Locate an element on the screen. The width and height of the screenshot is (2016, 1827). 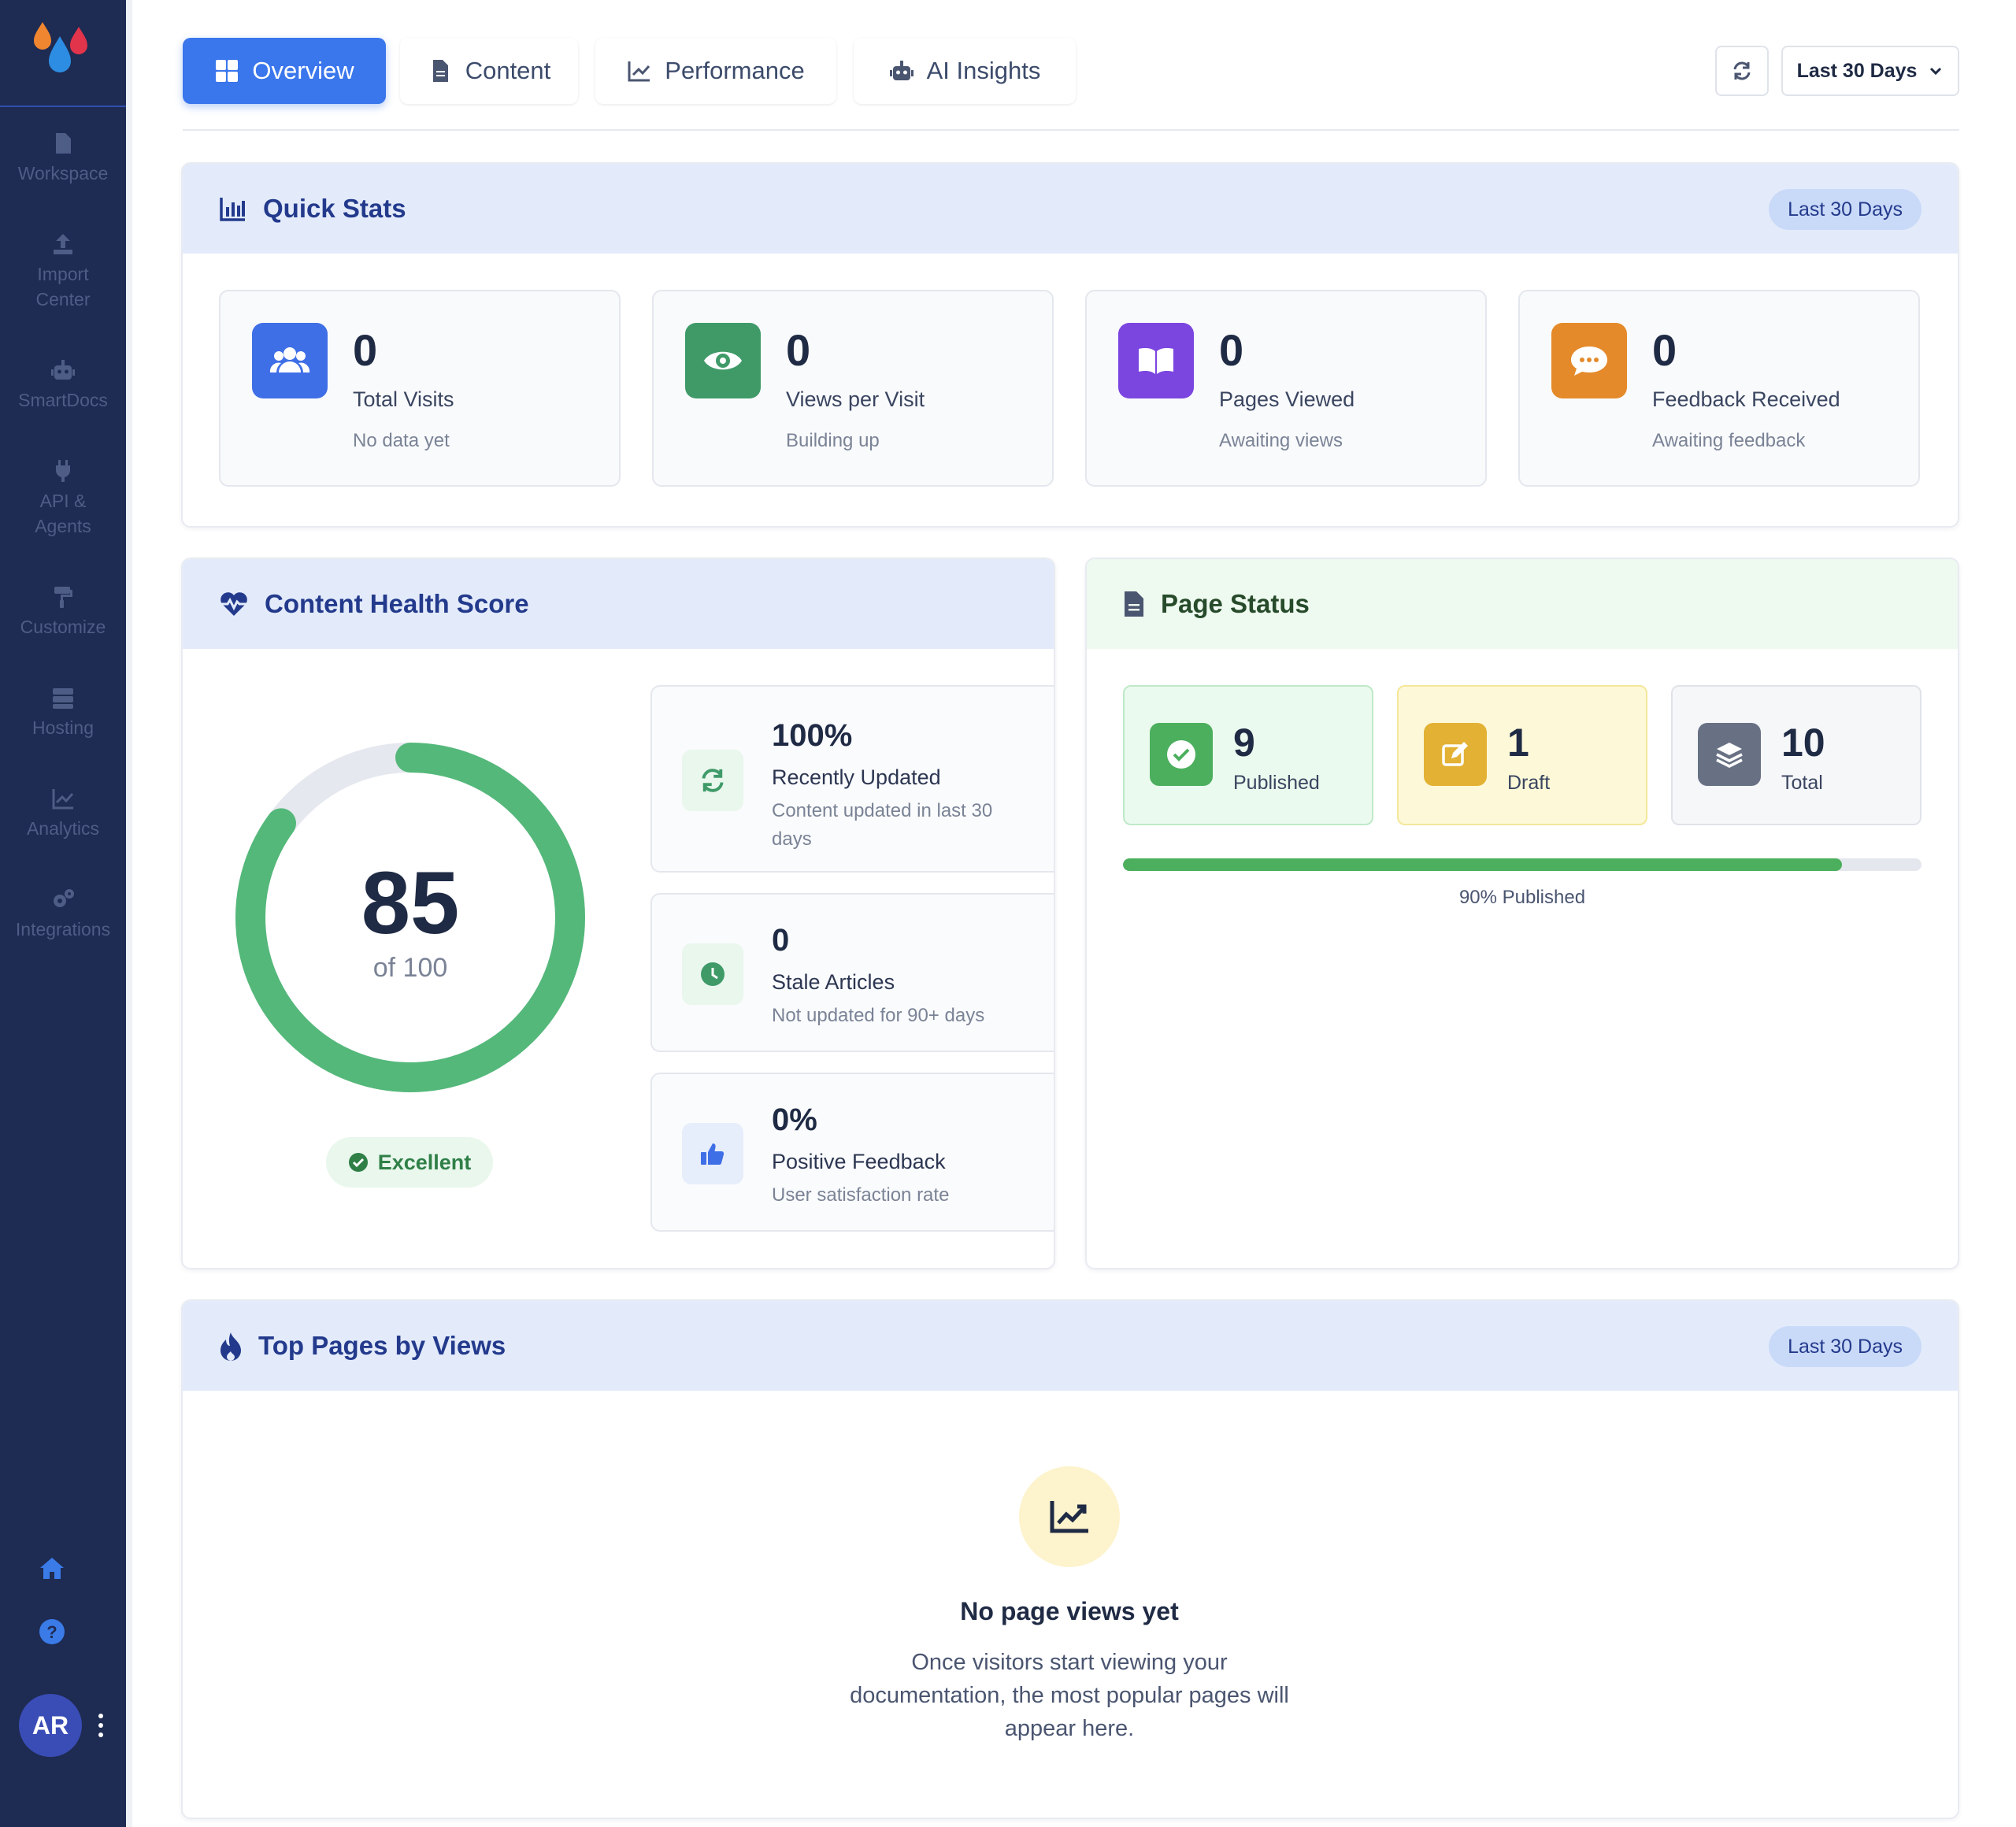
sidebar-item-integrations: Integrations is located at coordinates (63, 914).